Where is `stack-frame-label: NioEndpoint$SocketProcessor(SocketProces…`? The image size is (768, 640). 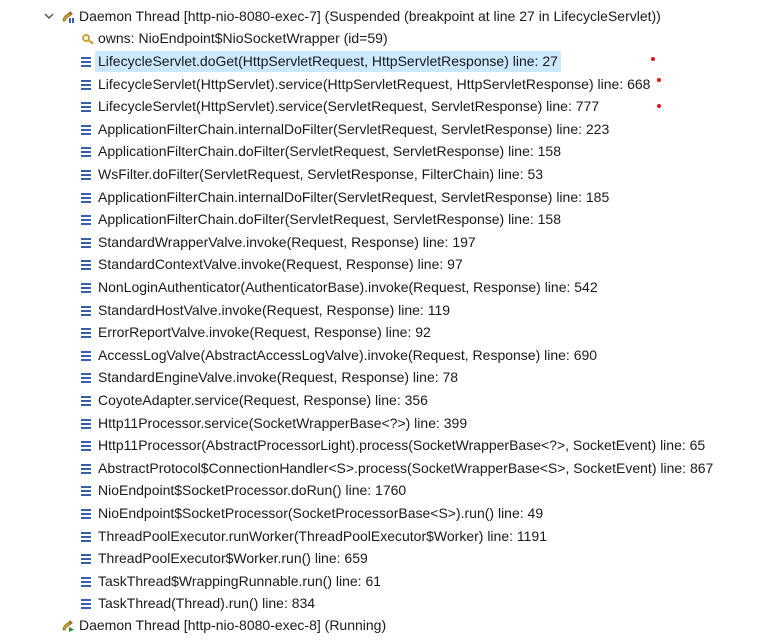
stack-frame-label: NioEndpoint$SocketProcessor(SocketProces… is located at coordinates (321, 513).